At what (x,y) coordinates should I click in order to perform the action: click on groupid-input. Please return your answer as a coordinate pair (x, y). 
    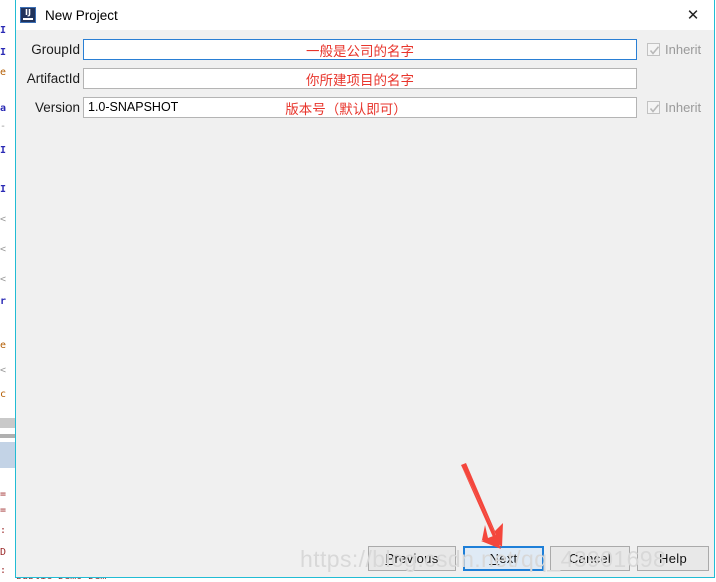
    Looking at the image, I should click on (360, 49).